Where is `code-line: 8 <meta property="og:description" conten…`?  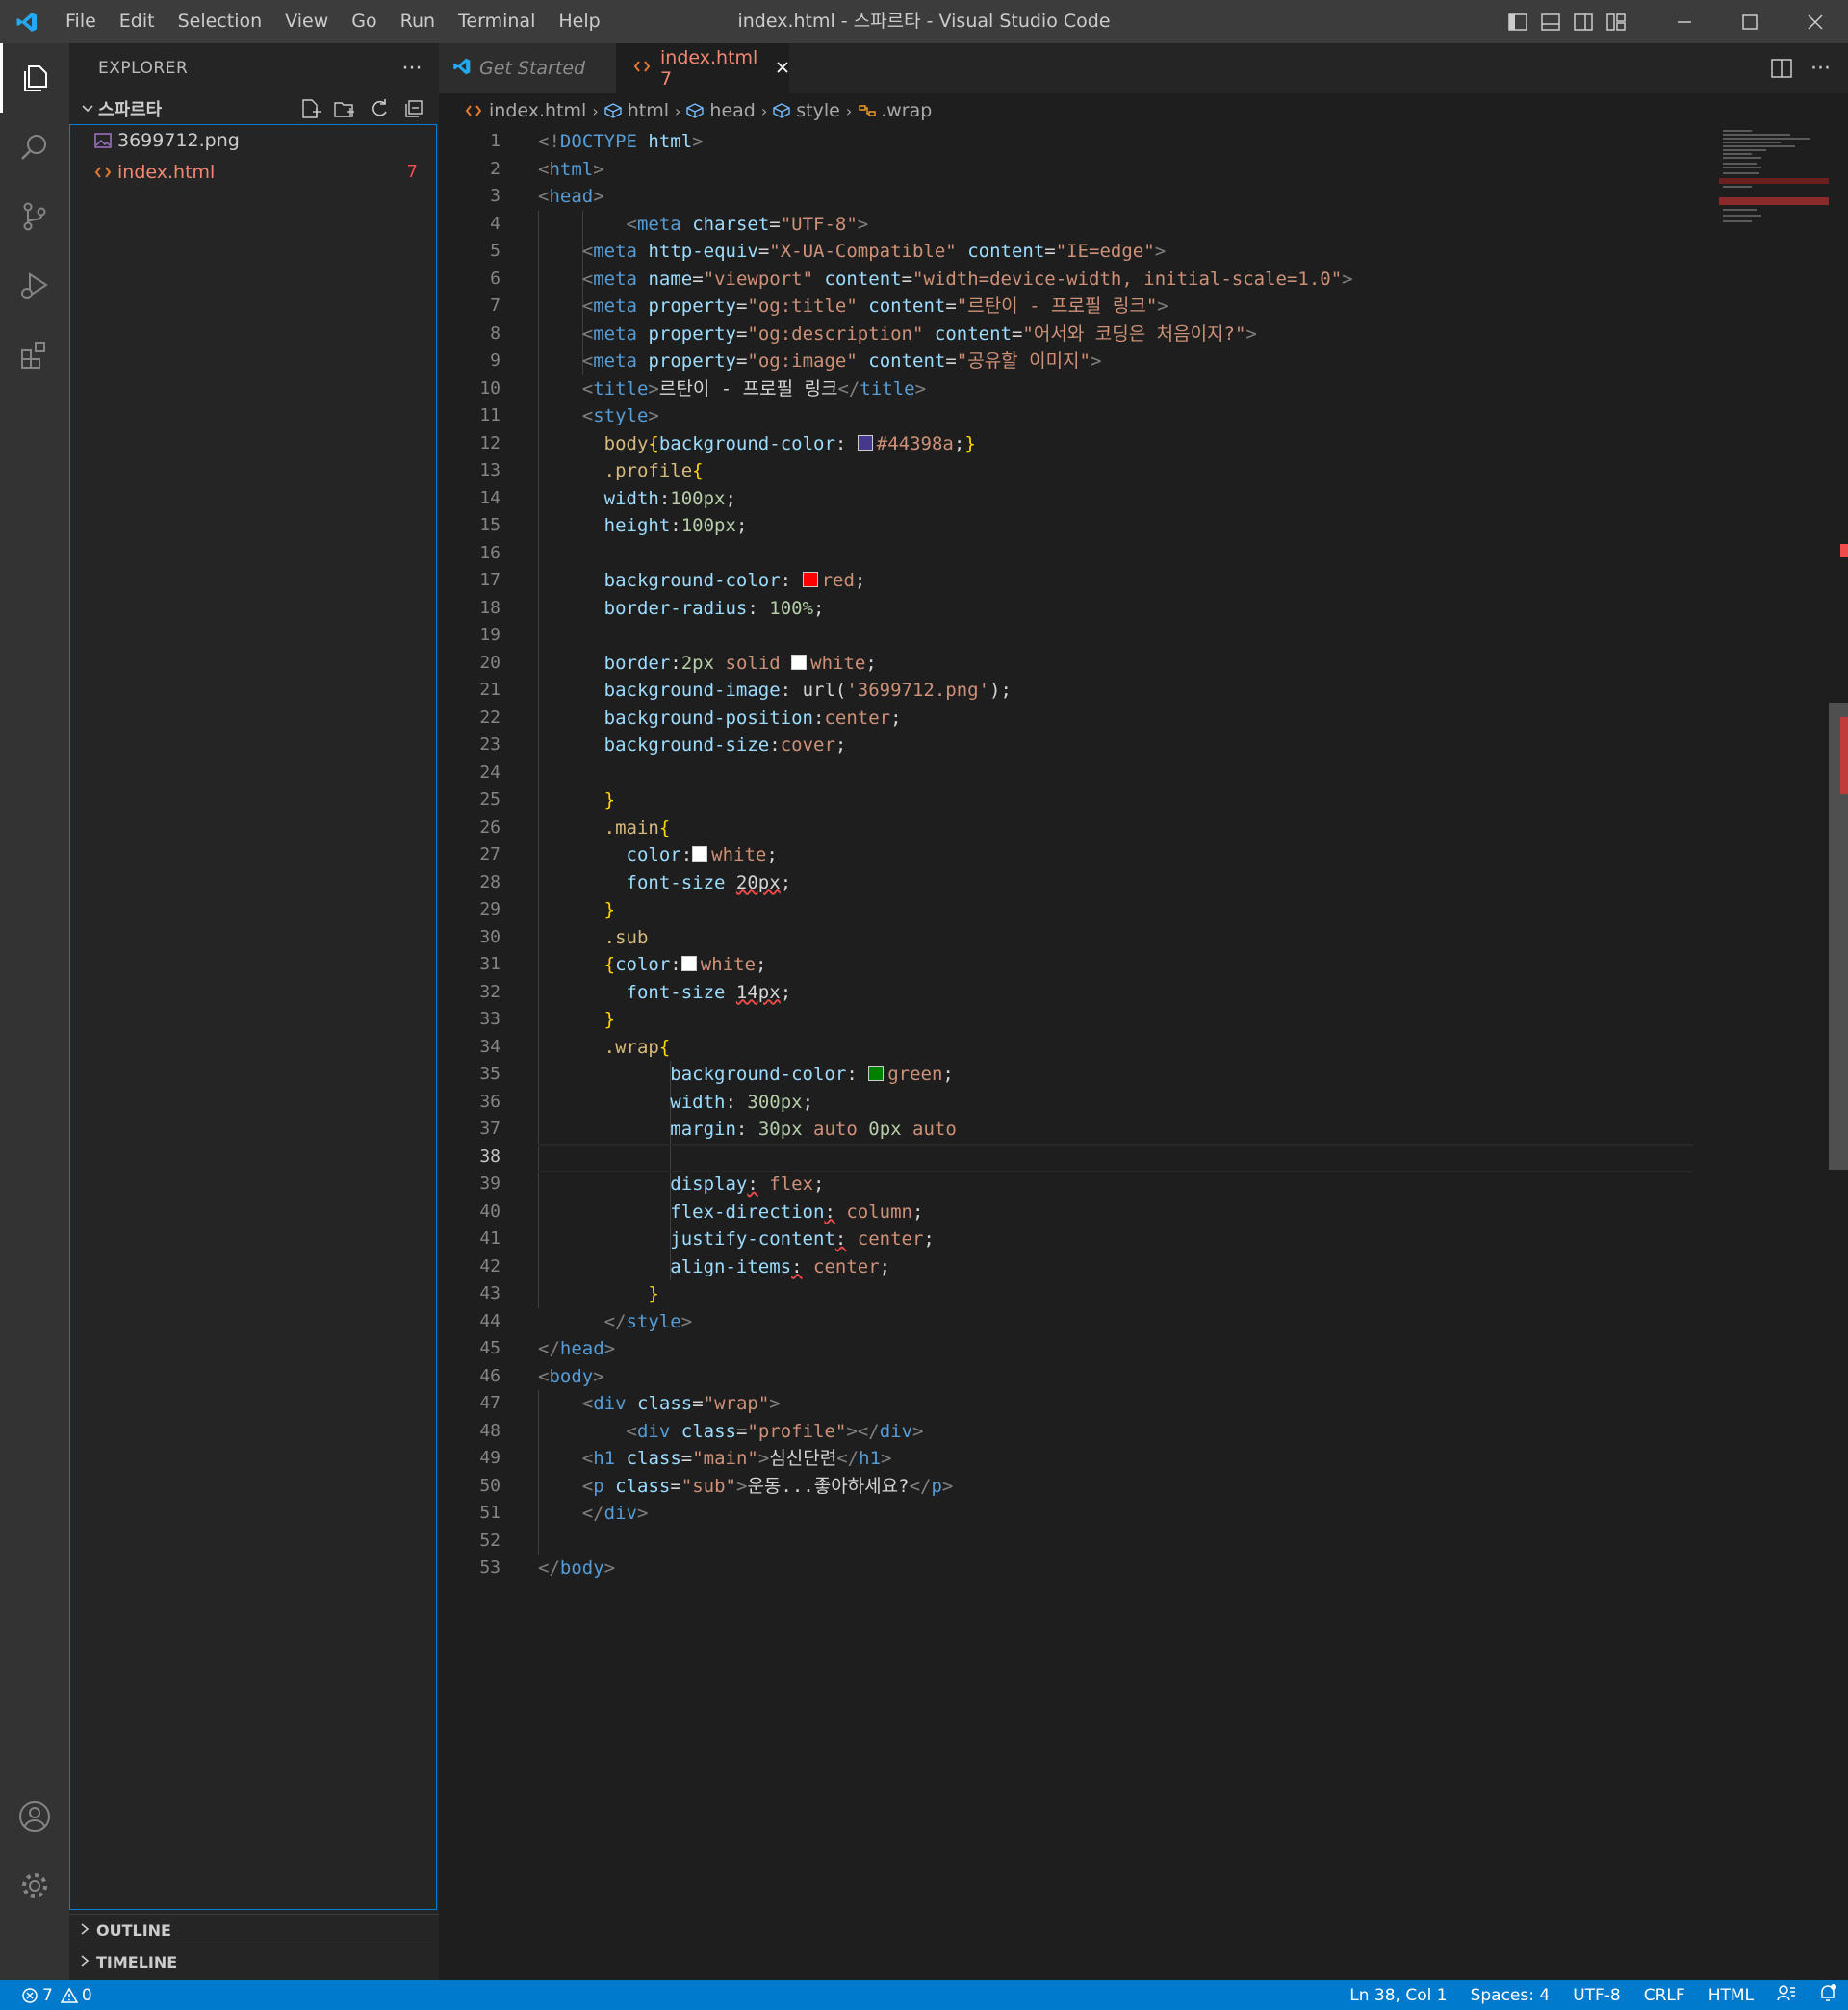 code-line: 8 <meta property="og:description" conten… is located at coordinates (1134, 335).